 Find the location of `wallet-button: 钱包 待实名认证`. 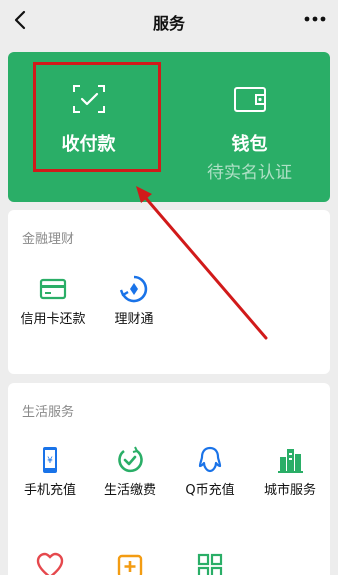

wallet-button: 钱包 待实名认证 is located at coordinates (249, 127).